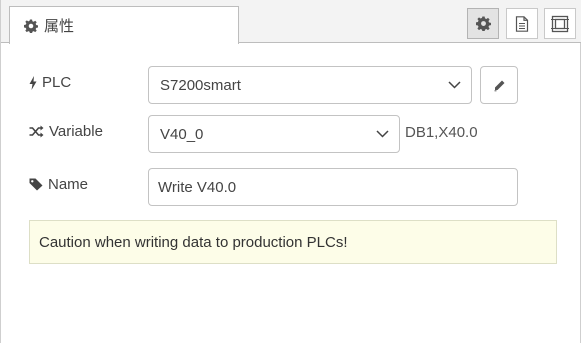  I want to click on appearance-tab-button, so click(560, 23).